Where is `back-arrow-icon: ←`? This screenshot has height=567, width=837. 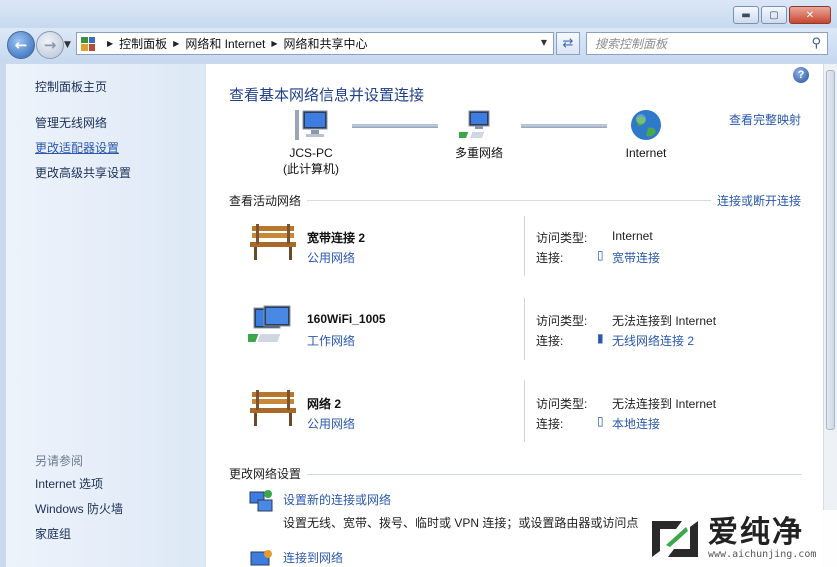 back-arrow-icon: ← is located at coordinates (21, 45).